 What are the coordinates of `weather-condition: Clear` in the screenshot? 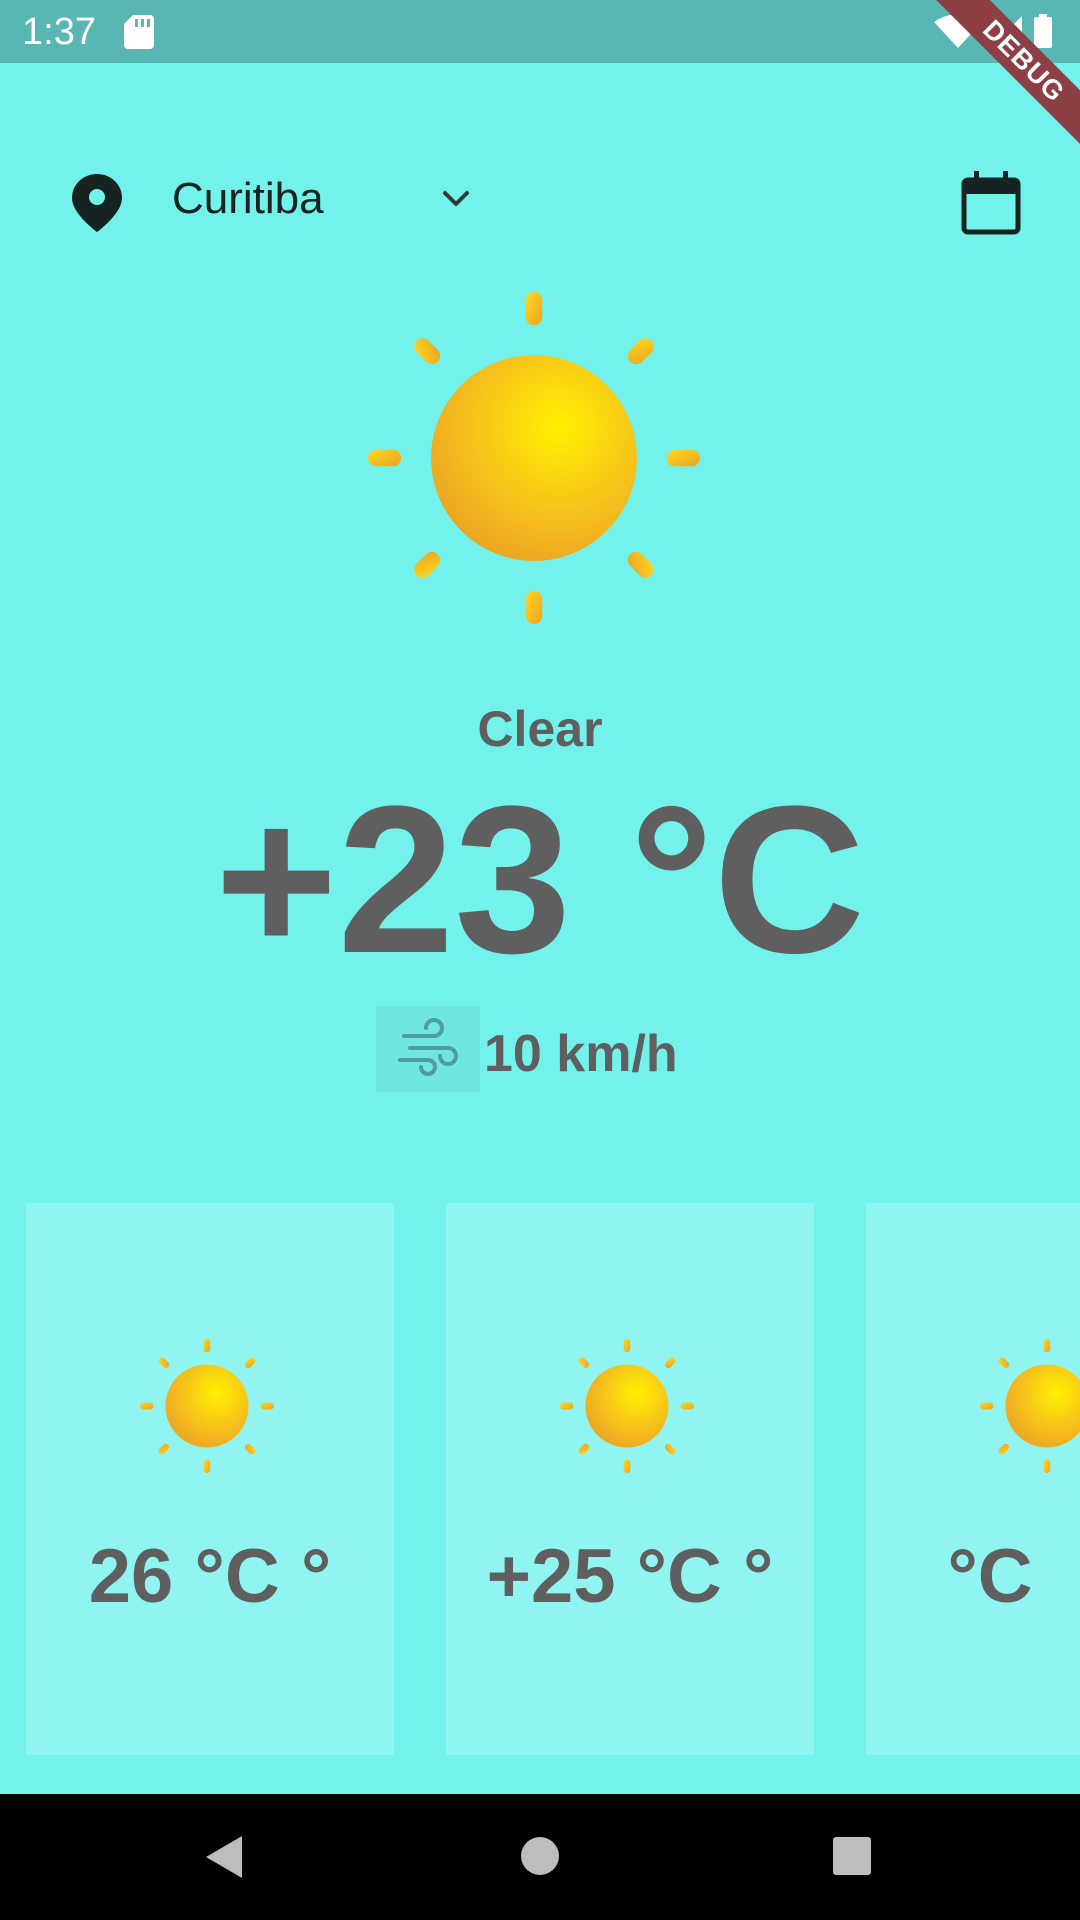 It's located at (540, 729).